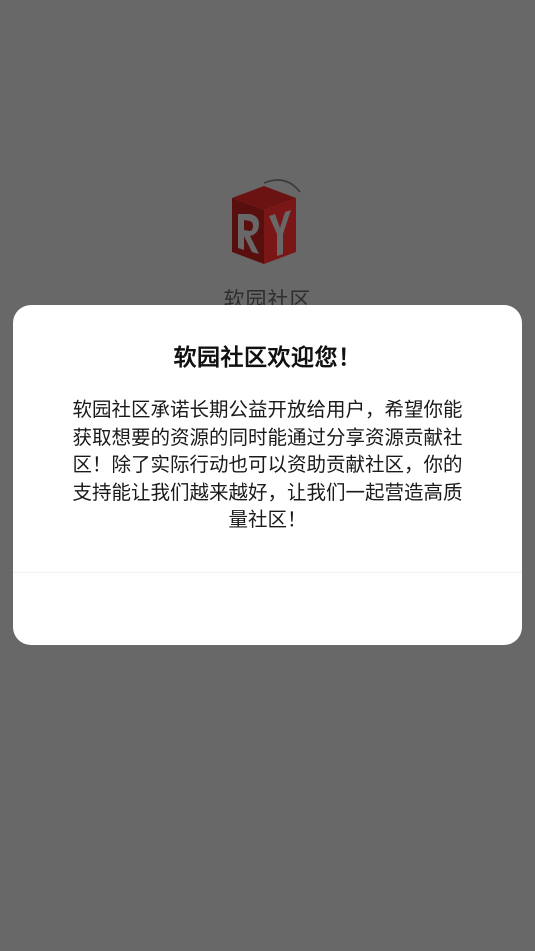 Image resolution: width=535 pixels, height=951 pixels. I want to click on dialog-action-area, so click(267, 609).